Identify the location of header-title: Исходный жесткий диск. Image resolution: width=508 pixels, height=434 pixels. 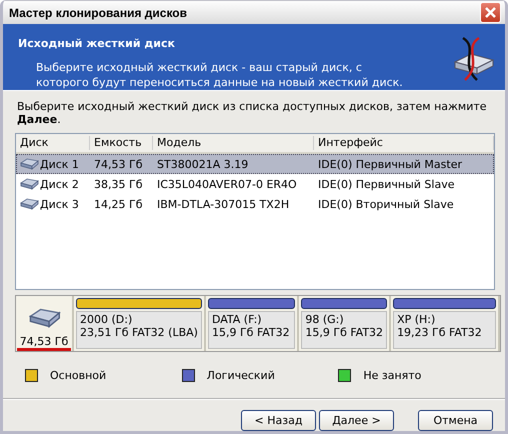
(97, 43).